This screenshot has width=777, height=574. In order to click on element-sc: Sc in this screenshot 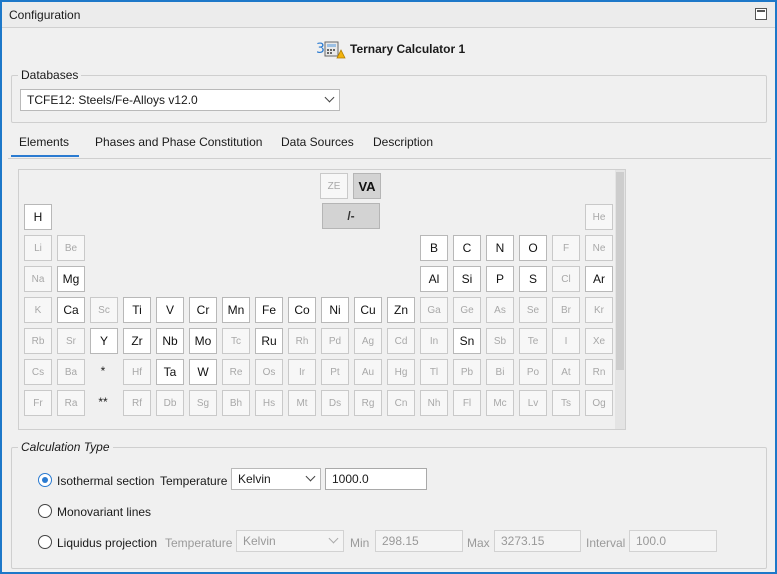, I will do `click(104, 310)`.